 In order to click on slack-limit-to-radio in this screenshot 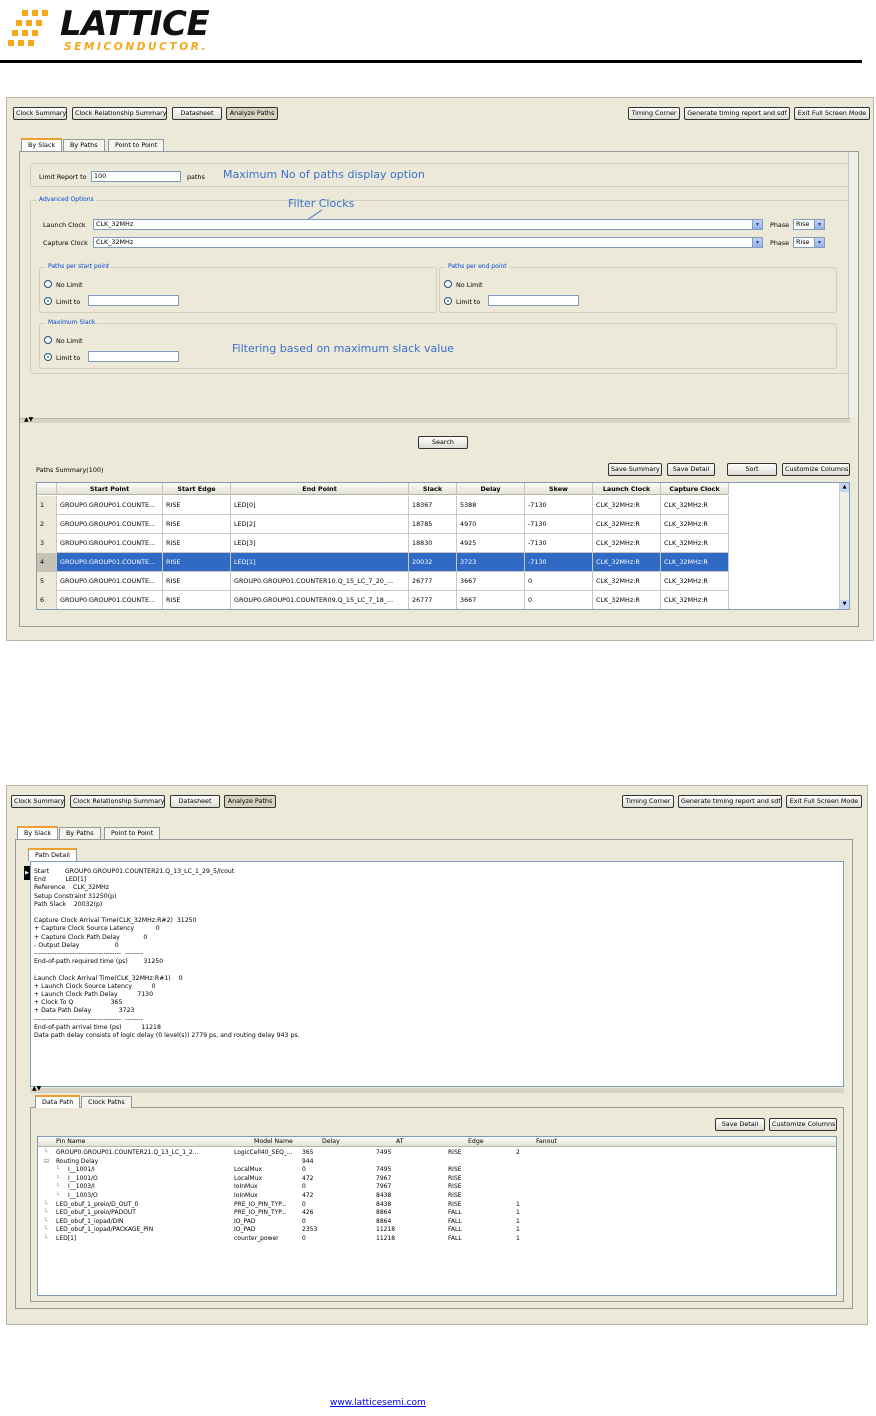, I will do `click(48, 357)`.